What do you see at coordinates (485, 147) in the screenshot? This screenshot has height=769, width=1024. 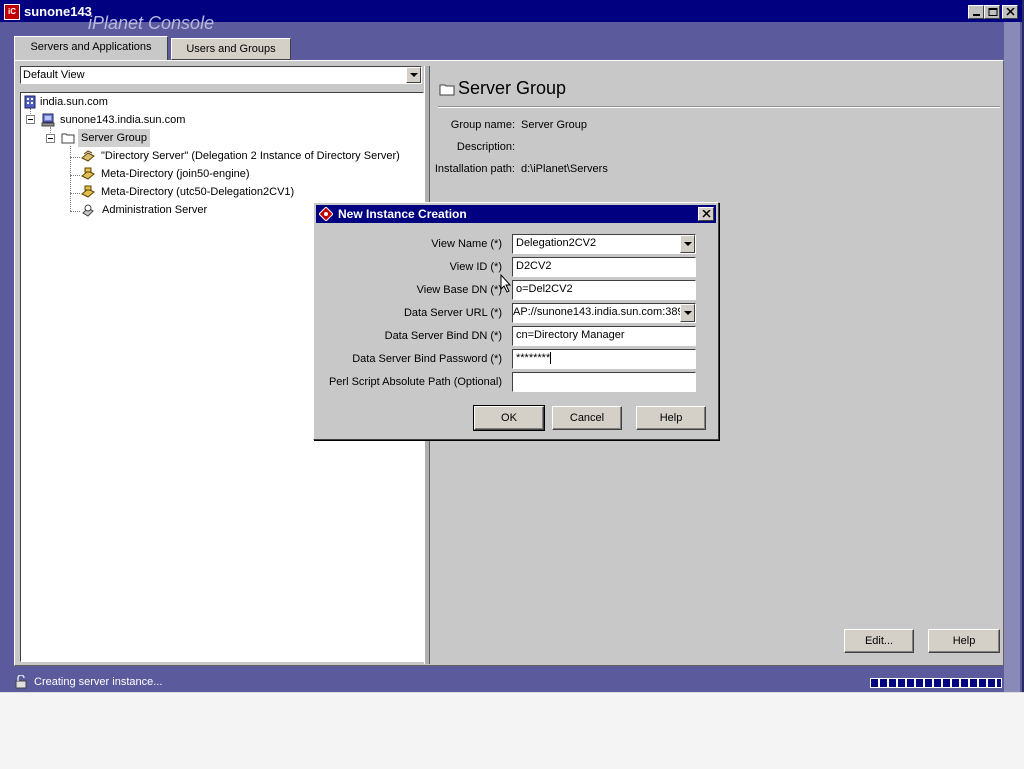 I see `description-label: Description:` at bounding box center [485, 147].